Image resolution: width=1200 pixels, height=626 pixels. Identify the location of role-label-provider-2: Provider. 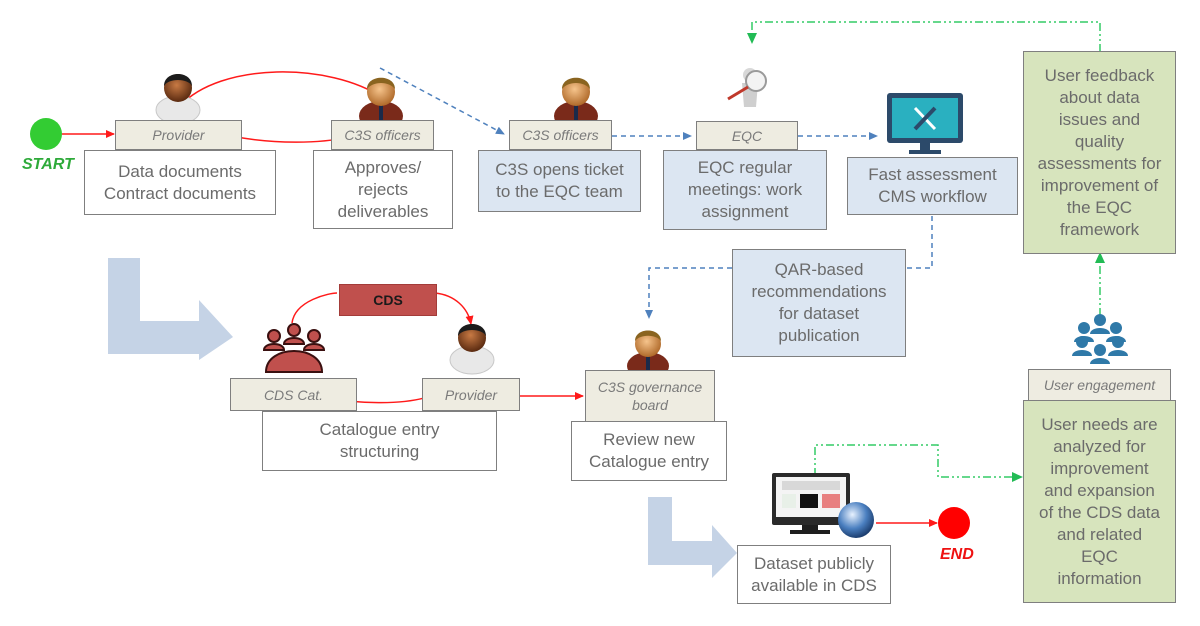
(471, 394).